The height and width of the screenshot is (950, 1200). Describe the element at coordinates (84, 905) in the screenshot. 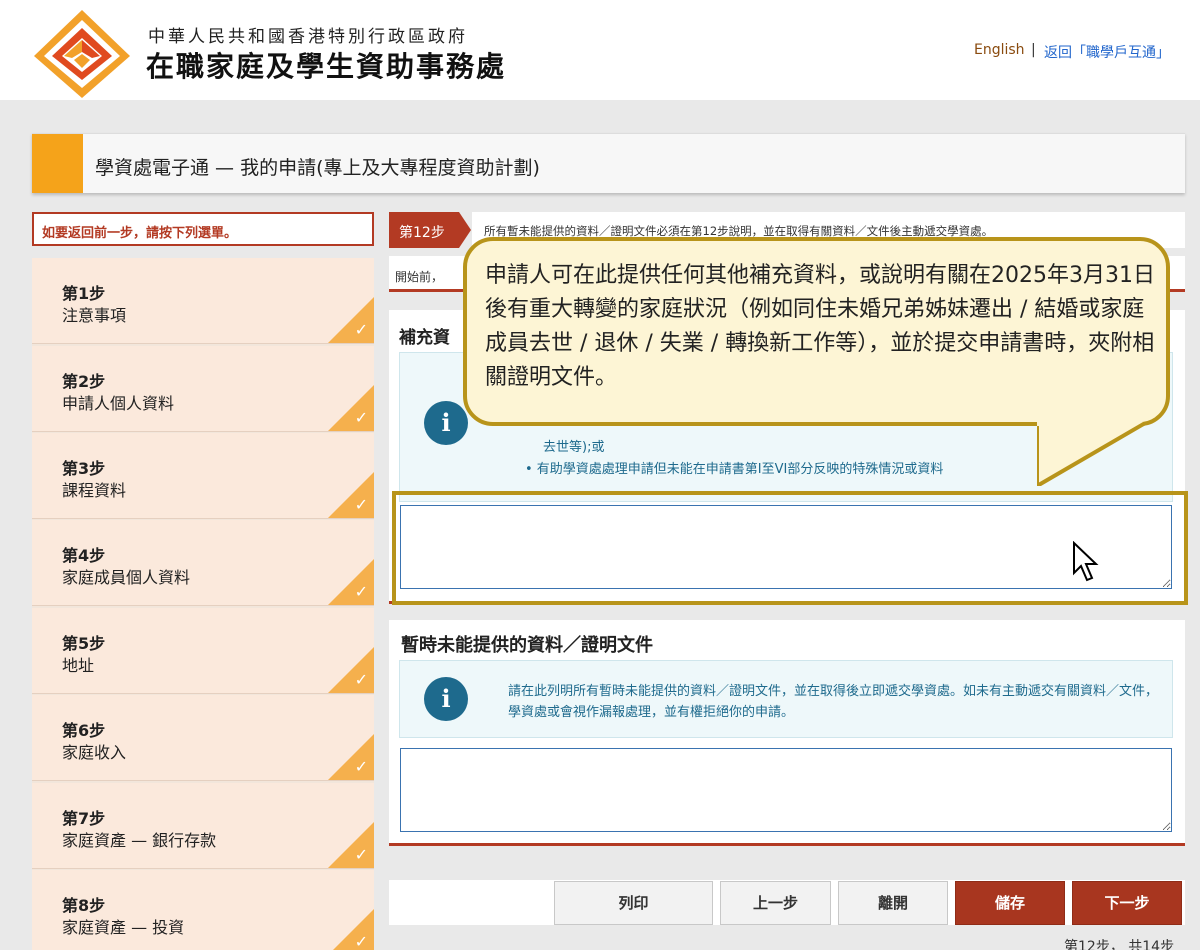

I see `step-number: 第8步` at that location.